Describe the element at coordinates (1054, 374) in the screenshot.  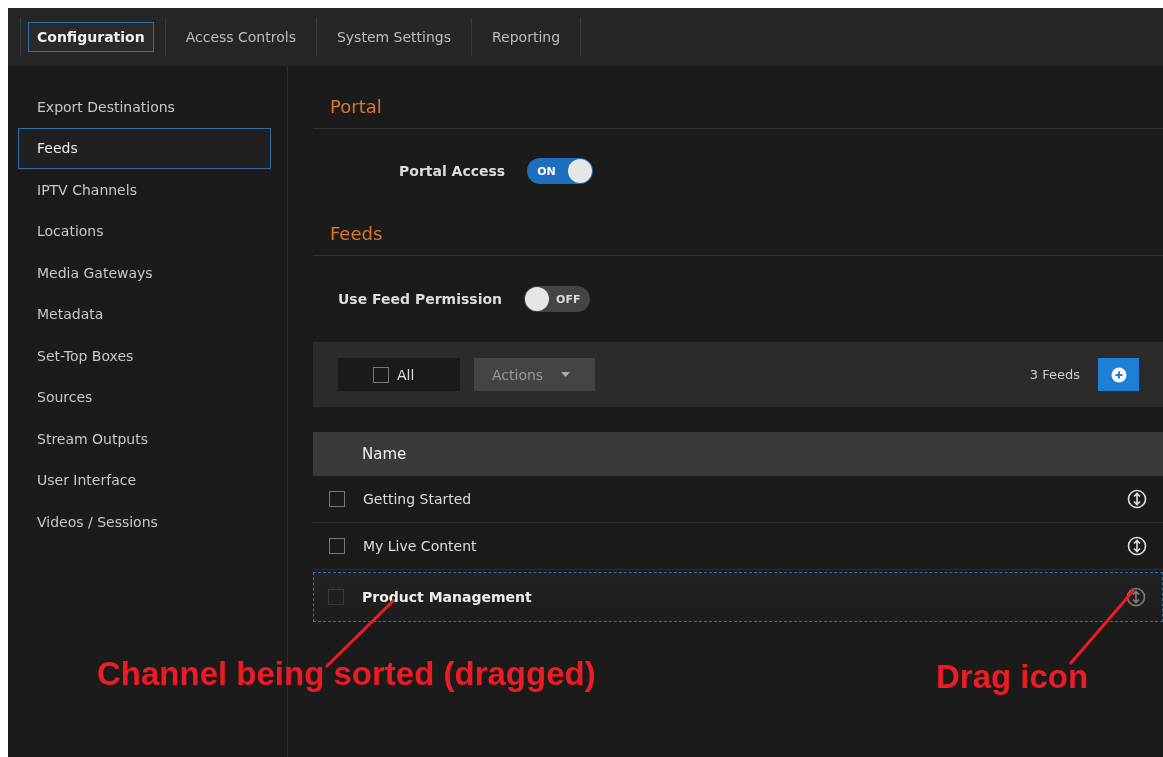
I see `feed-count: 3 Feeds` at that location.